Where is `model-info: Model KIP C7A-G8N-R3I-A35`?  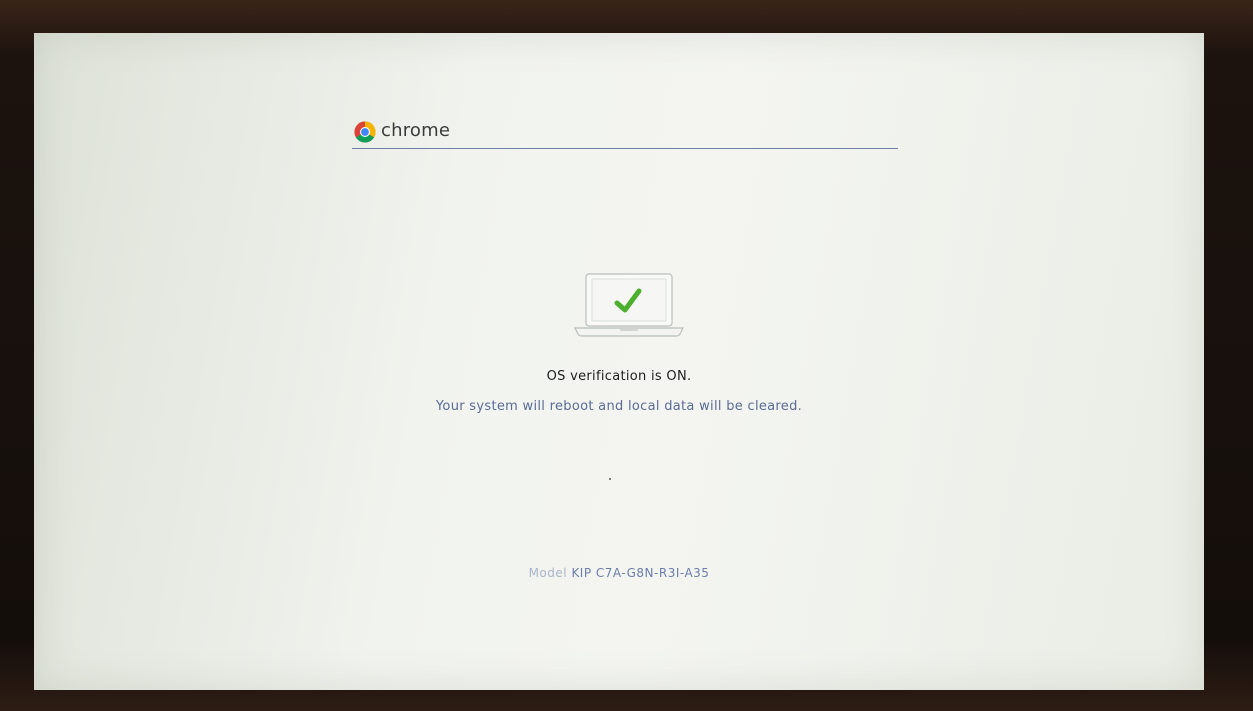
model-info: Model KIP C7A-G8N-R3I-A35 is located at coordinates (619, 573).